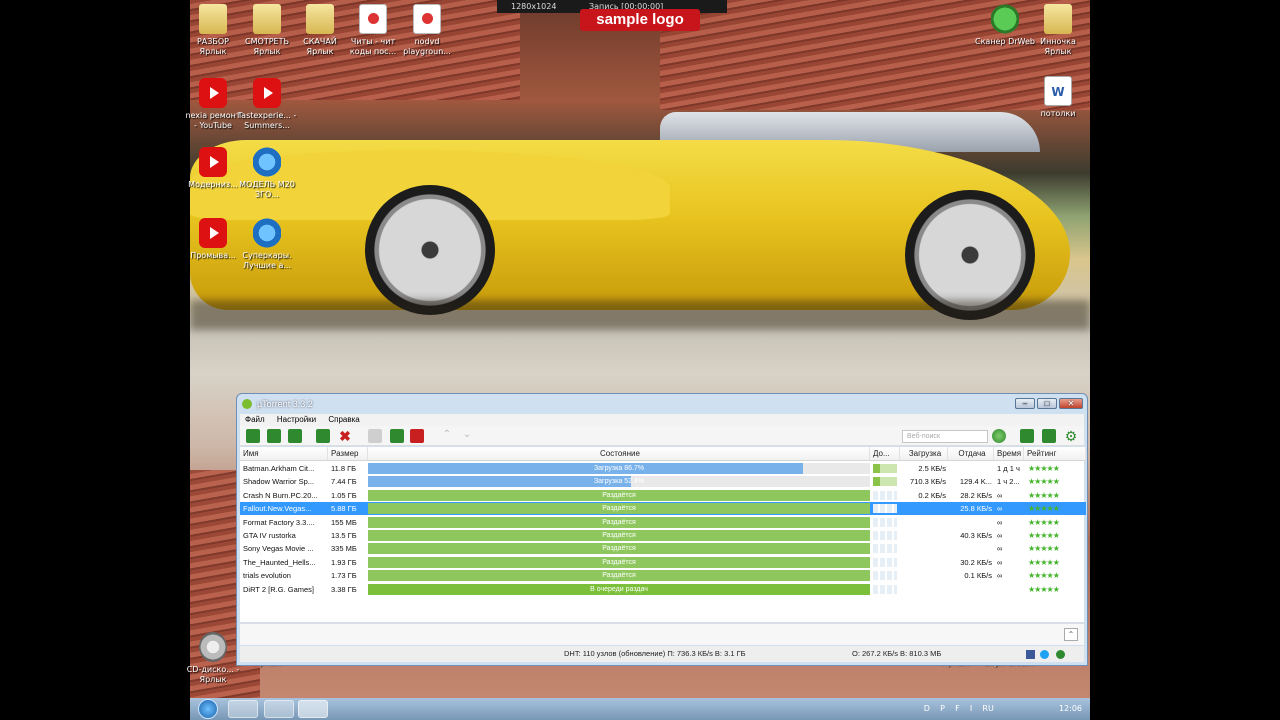 This screenshot has height=720, width=1280. What do you see at coordinates (1071, 403) in the screenshot?
I see `close-button: ✕` at bounding box center [1071, 403].